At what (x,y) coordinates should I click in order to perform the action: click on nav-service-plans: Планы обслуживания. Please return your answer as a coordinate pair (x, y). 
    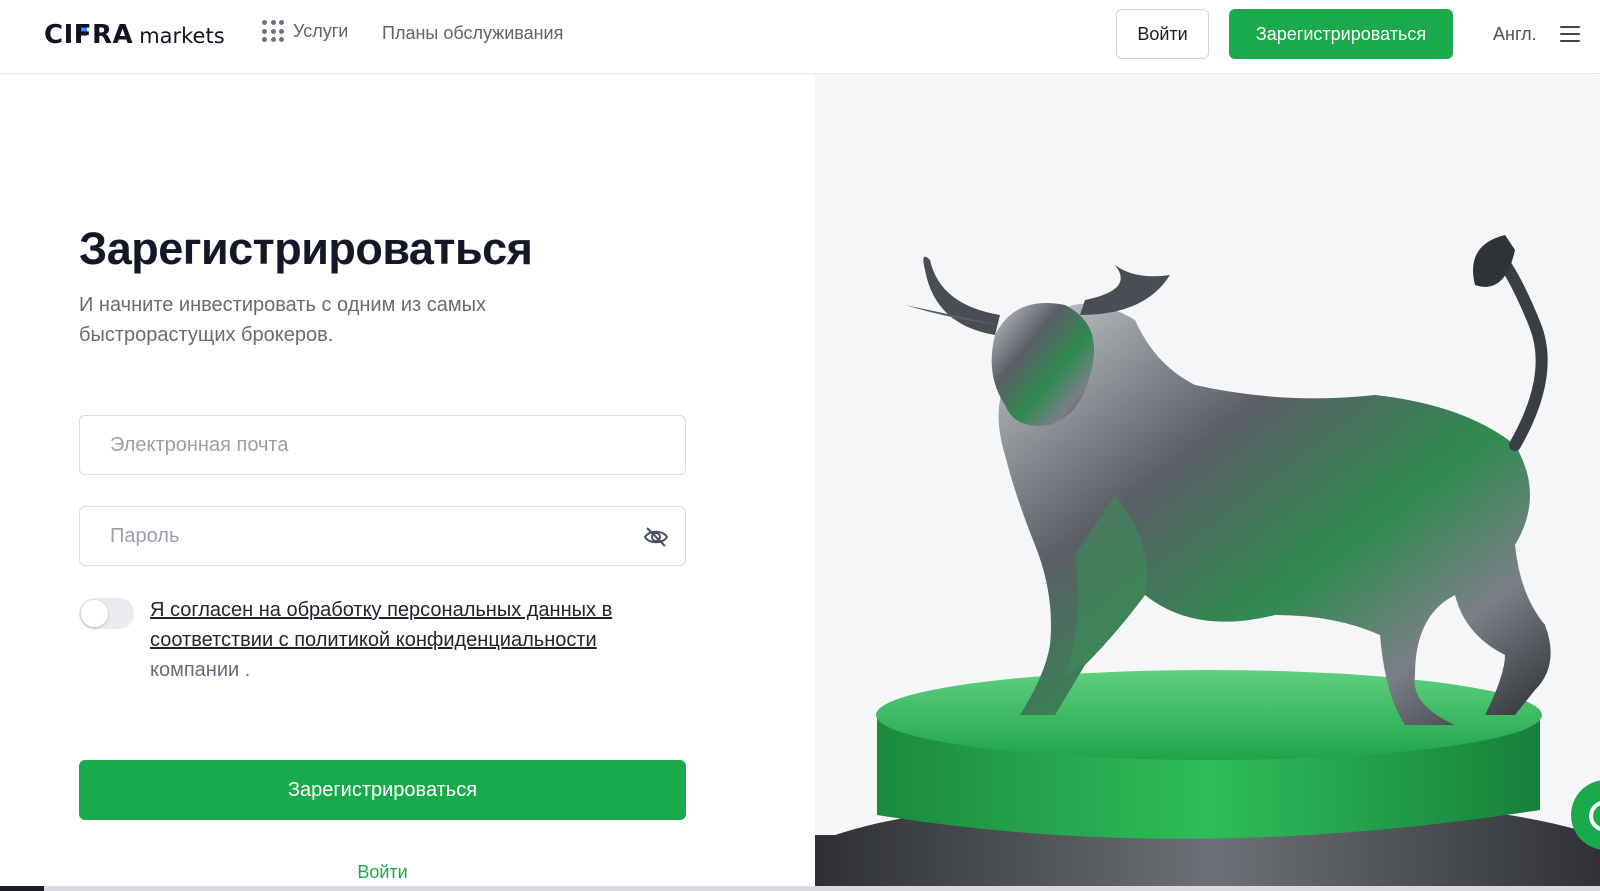
    Looking at the image, I should click on (472, 33).